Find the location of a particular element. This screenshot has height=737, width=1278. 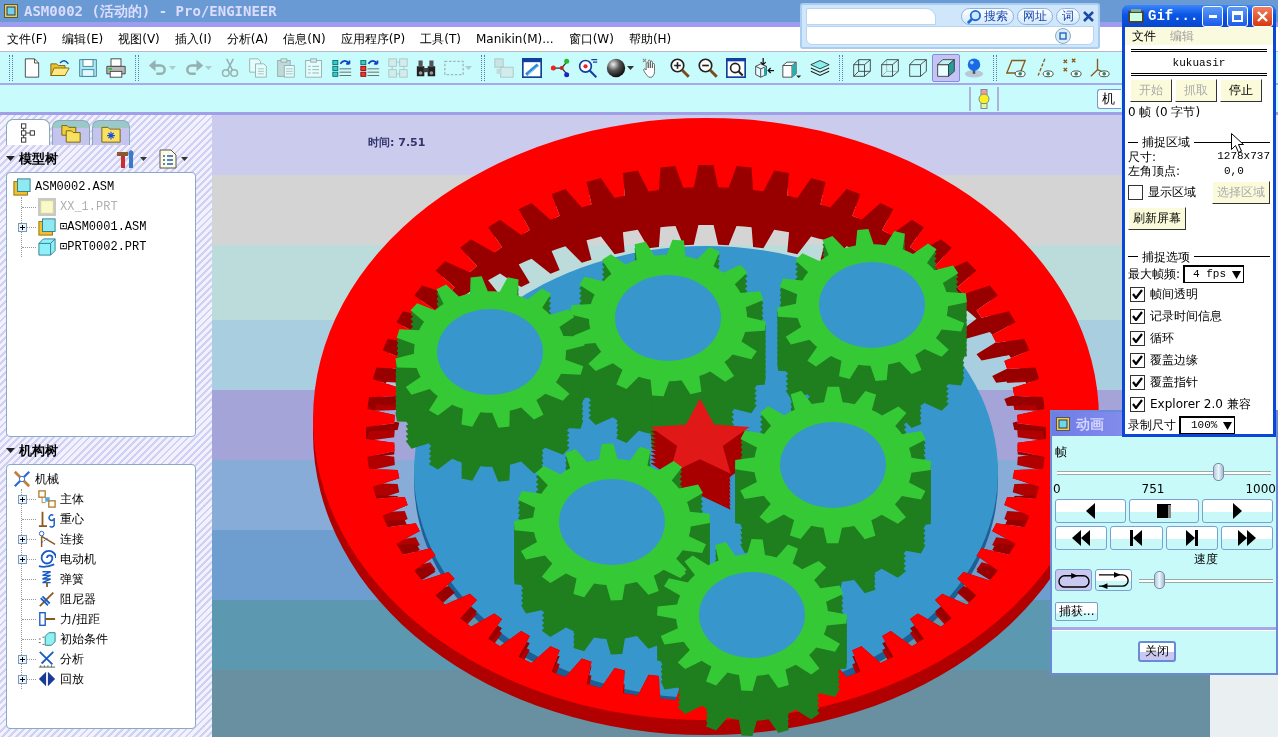

settings-list-icon is located at coordinates (168, 158).